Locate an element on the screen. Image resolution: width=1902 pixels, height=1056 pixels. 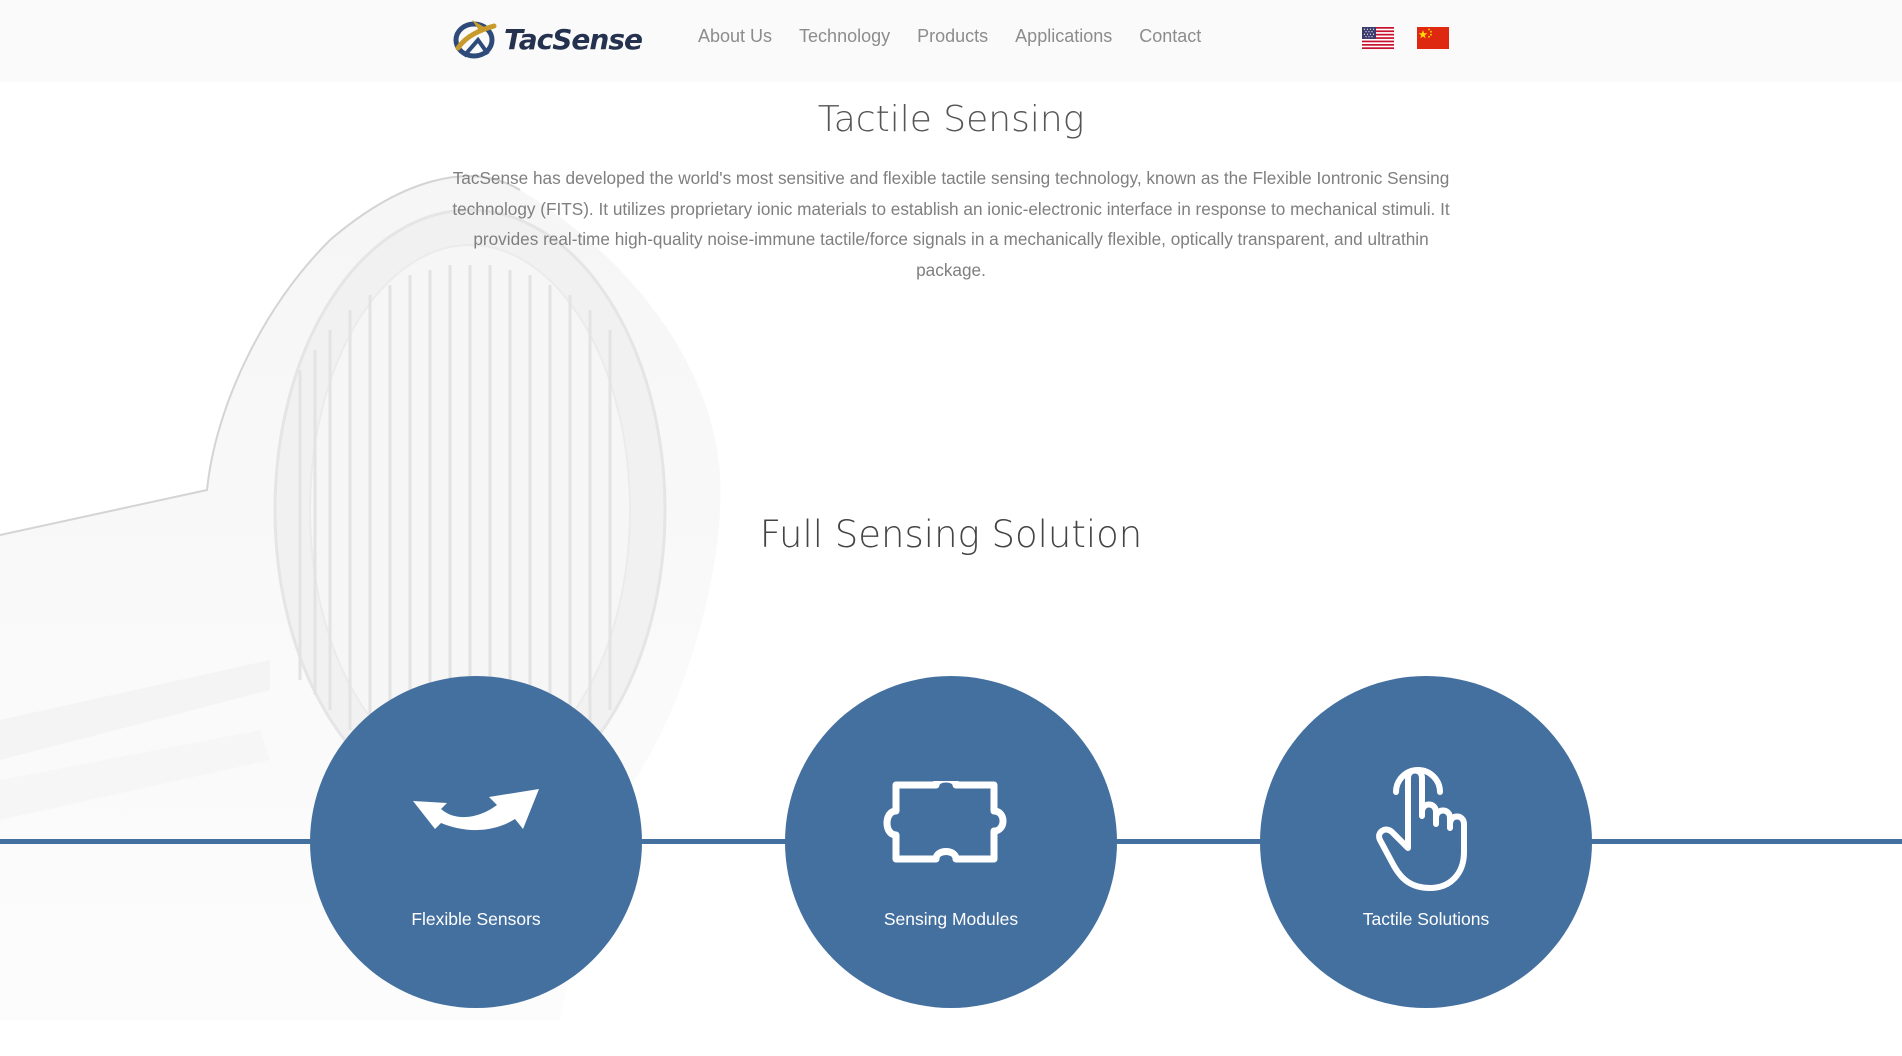
us-flag-icon is located at coordinates (1378, 38).